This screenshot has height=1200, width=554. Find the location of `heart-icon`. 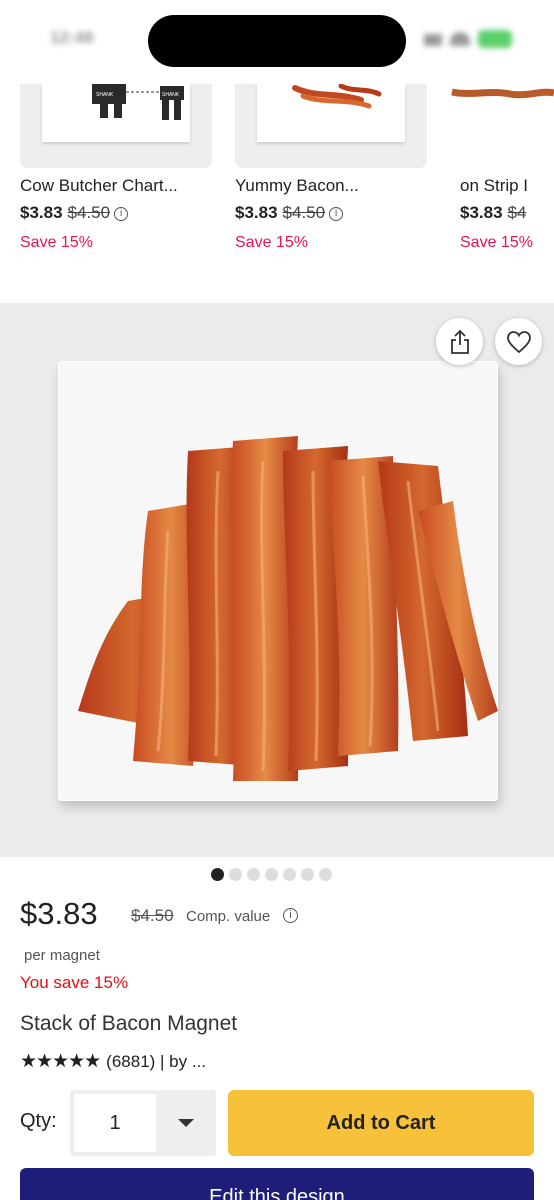

heart-icon is located at coordinates (518, 341).